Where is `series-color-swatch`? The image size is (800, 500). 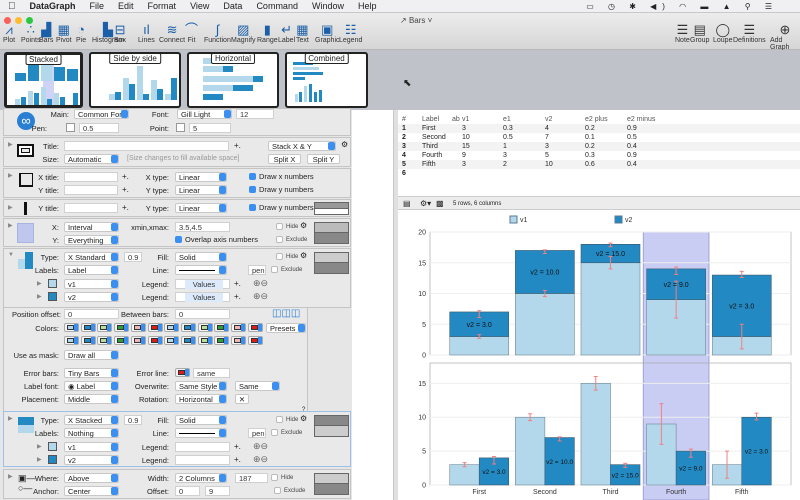
series-color-swatch is located at coordinates (52, 296).